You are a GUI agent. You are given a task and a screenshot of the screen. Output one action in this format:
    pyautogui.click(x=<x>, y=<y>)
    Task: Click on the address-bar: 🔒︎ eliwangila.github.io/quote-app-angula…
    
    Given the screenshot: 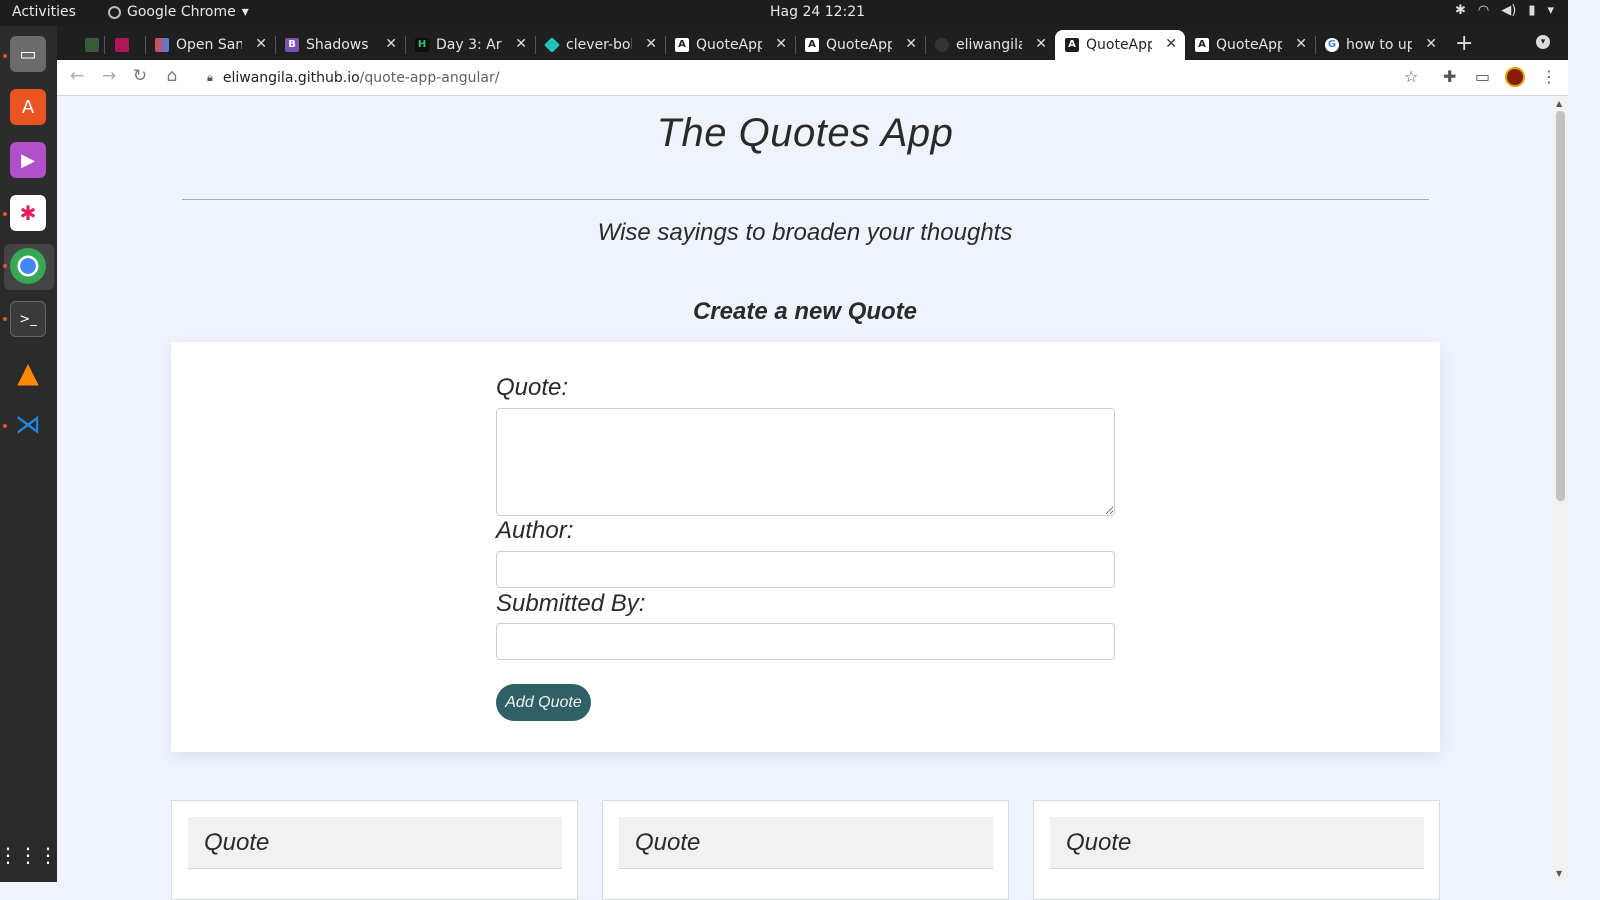 What is the action you would take?
    pyautogui.click(x=797, y=78)
    